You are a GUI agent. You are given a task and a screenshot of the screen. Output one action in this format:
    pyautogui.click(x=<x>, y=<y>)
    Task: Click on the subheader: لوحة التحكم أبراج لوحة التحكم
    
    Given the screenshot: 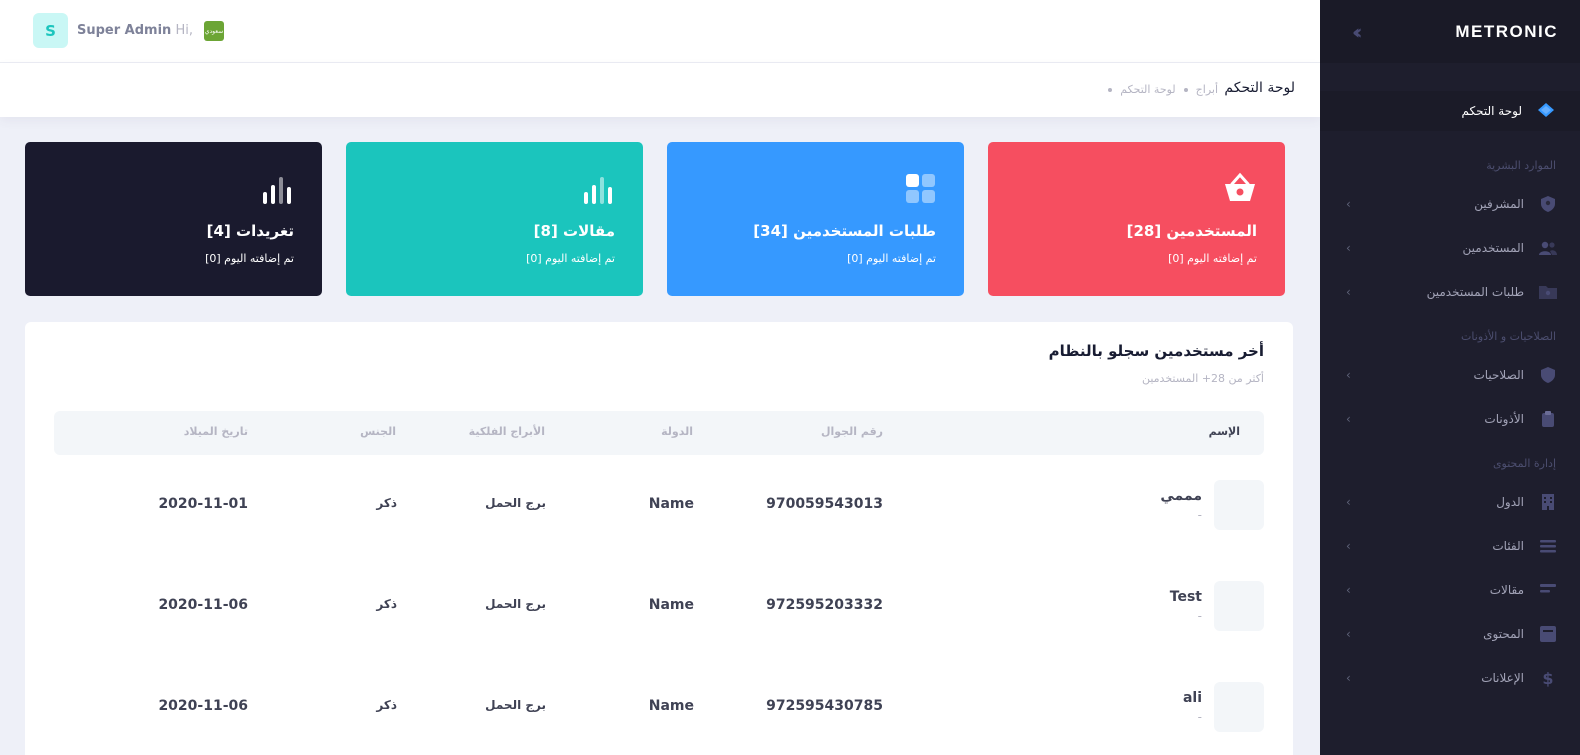 What is the action you would take?
    pyautogui.click(x=660, y=90)
    